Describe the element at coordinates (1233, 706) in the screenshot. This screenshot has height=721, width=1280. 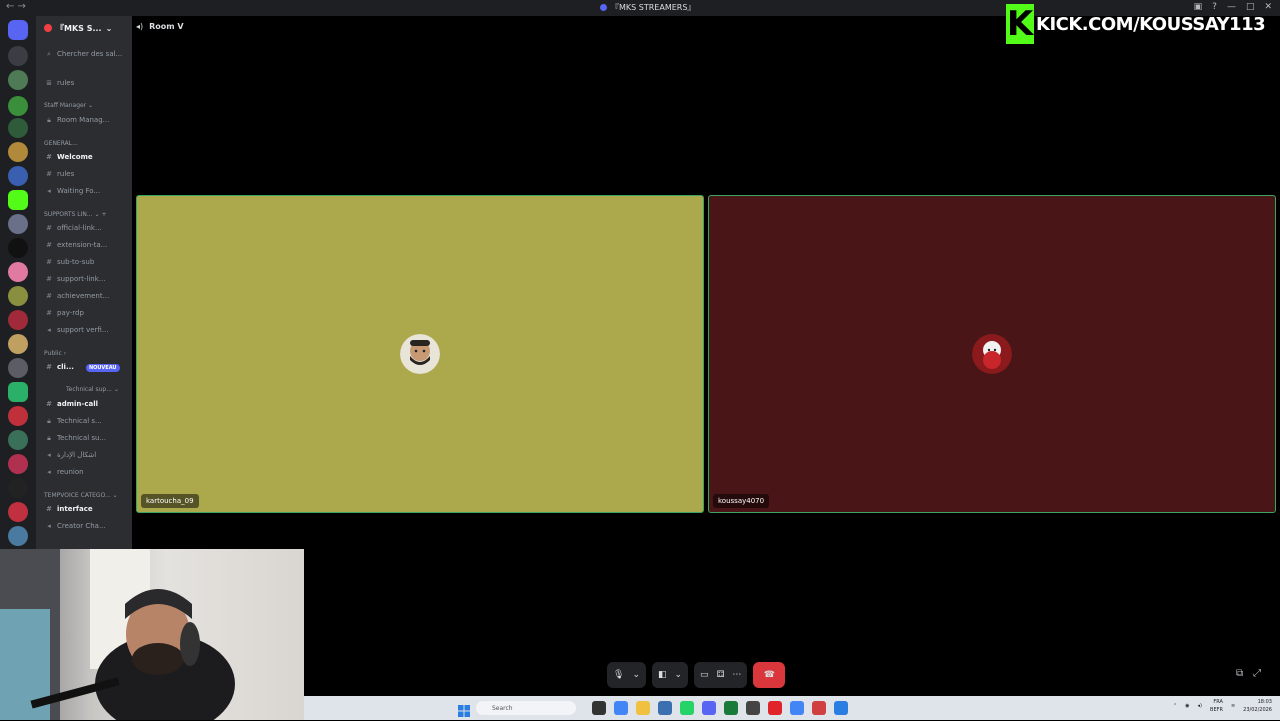
I see `wifi-icon: ≋` at that location.